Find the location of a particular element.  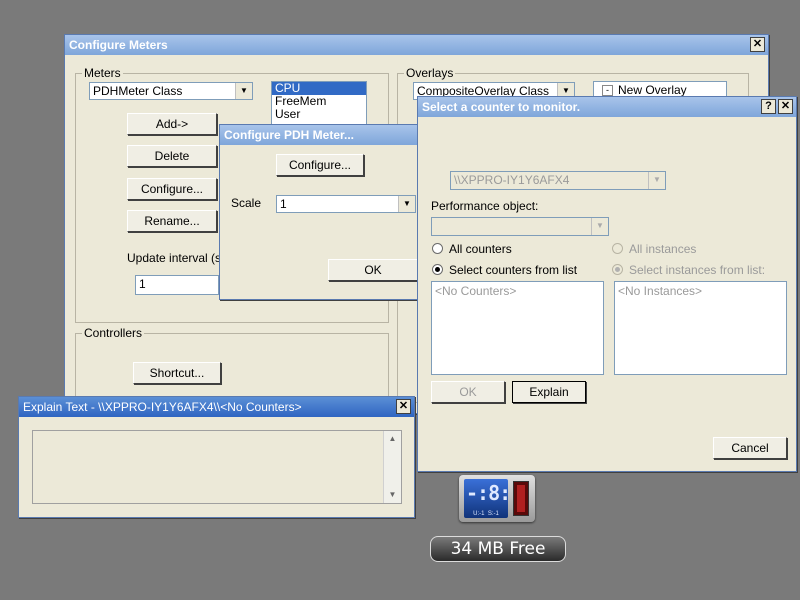

counter-ok-button: OK is located at coordinates (468, 392).